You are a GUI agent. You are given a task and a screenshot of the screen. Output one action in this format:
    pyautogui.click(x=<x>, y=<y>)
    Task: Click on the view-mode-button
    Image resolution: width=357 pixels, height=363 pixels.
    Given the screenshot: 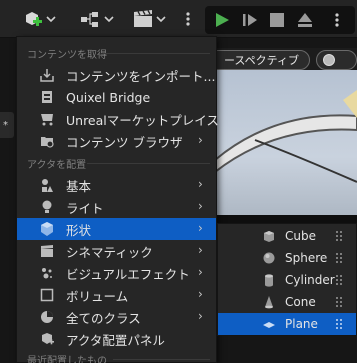 What is the action you would take?
    pyautogui.click(x=336, y=60)
    